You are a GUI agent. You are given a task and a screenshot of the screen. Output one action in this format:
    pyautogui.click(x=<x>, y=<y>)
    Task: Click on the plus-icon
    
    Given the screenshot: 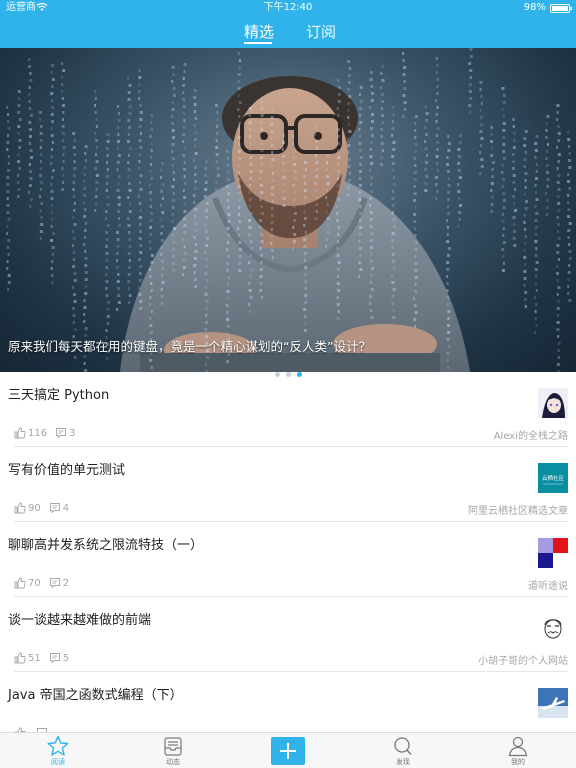 What is the action you would take?
    pyautogui.click(x=288, y=751)
    